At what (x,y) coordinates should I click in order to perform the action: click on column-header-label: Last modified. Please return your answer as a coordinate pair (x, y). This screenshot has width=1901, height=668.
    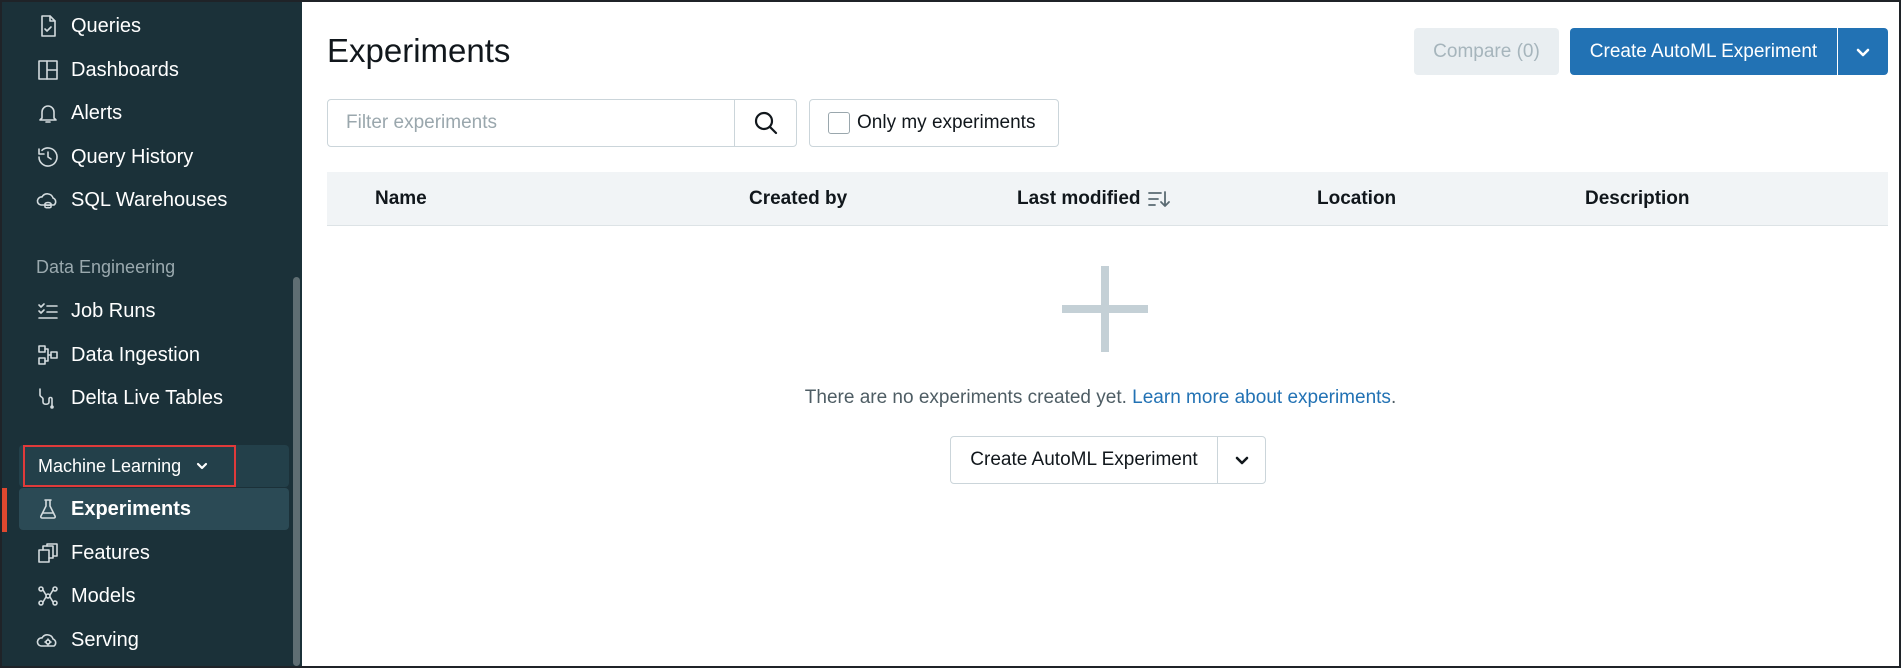
    Looking at the image, I should click on (1079, 198).